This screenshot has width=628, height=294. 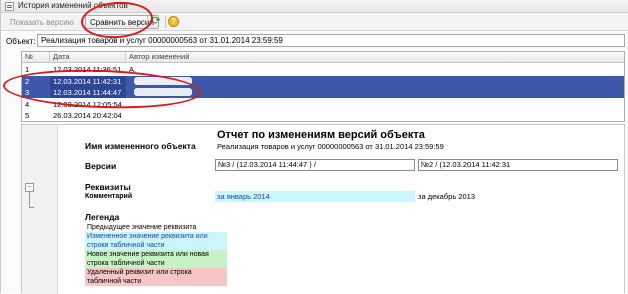 What do you see at coordinates (267, 164) in the screenshot?
I see `version-a-text: №3 / (12.03.2014 11:44:47 ) /` at bounding box center [267, 164].